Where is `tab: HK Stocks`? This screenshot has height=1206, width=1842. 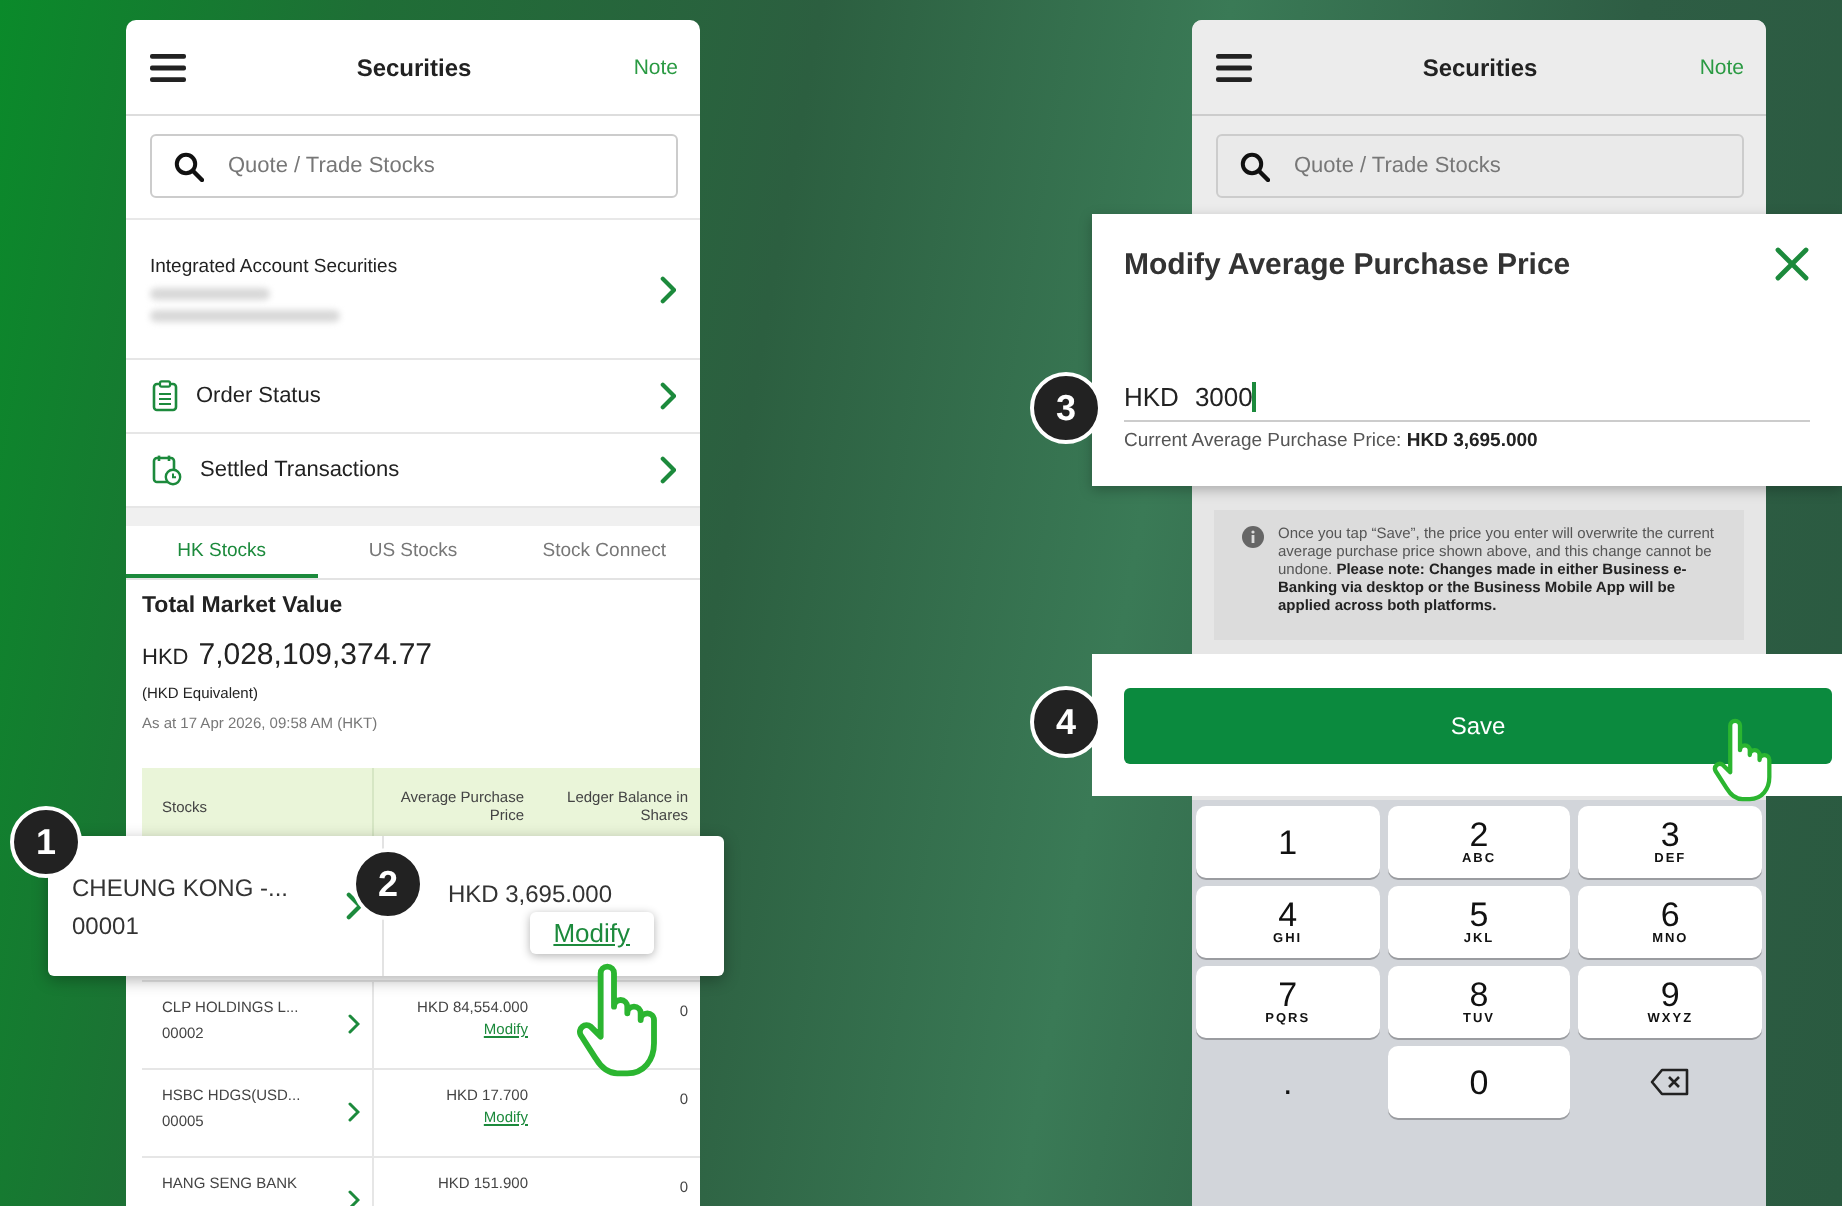
tab: HK Stocks is located at coordinates (222, 552).